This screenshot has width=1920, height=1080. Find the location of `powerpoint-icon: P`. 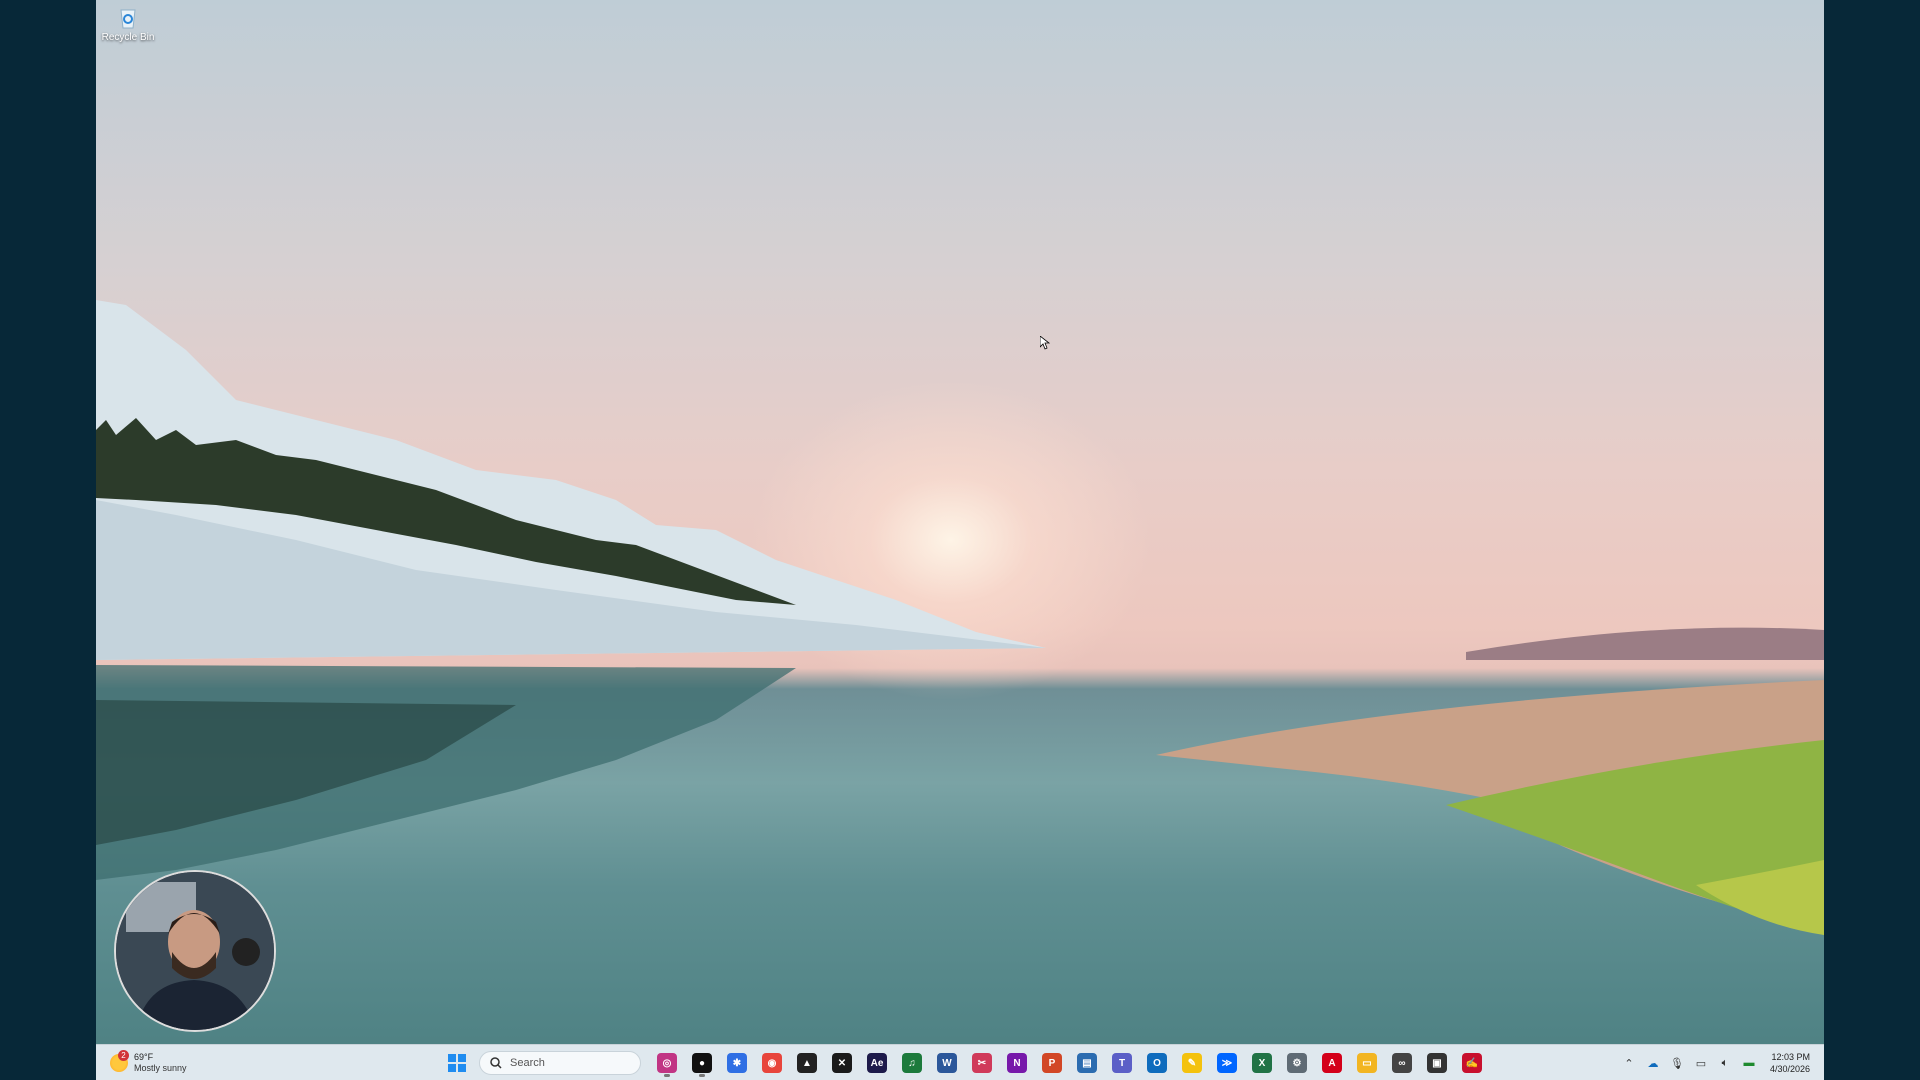

powerpoint-icon: P is located at coordinates (1052, 1063).